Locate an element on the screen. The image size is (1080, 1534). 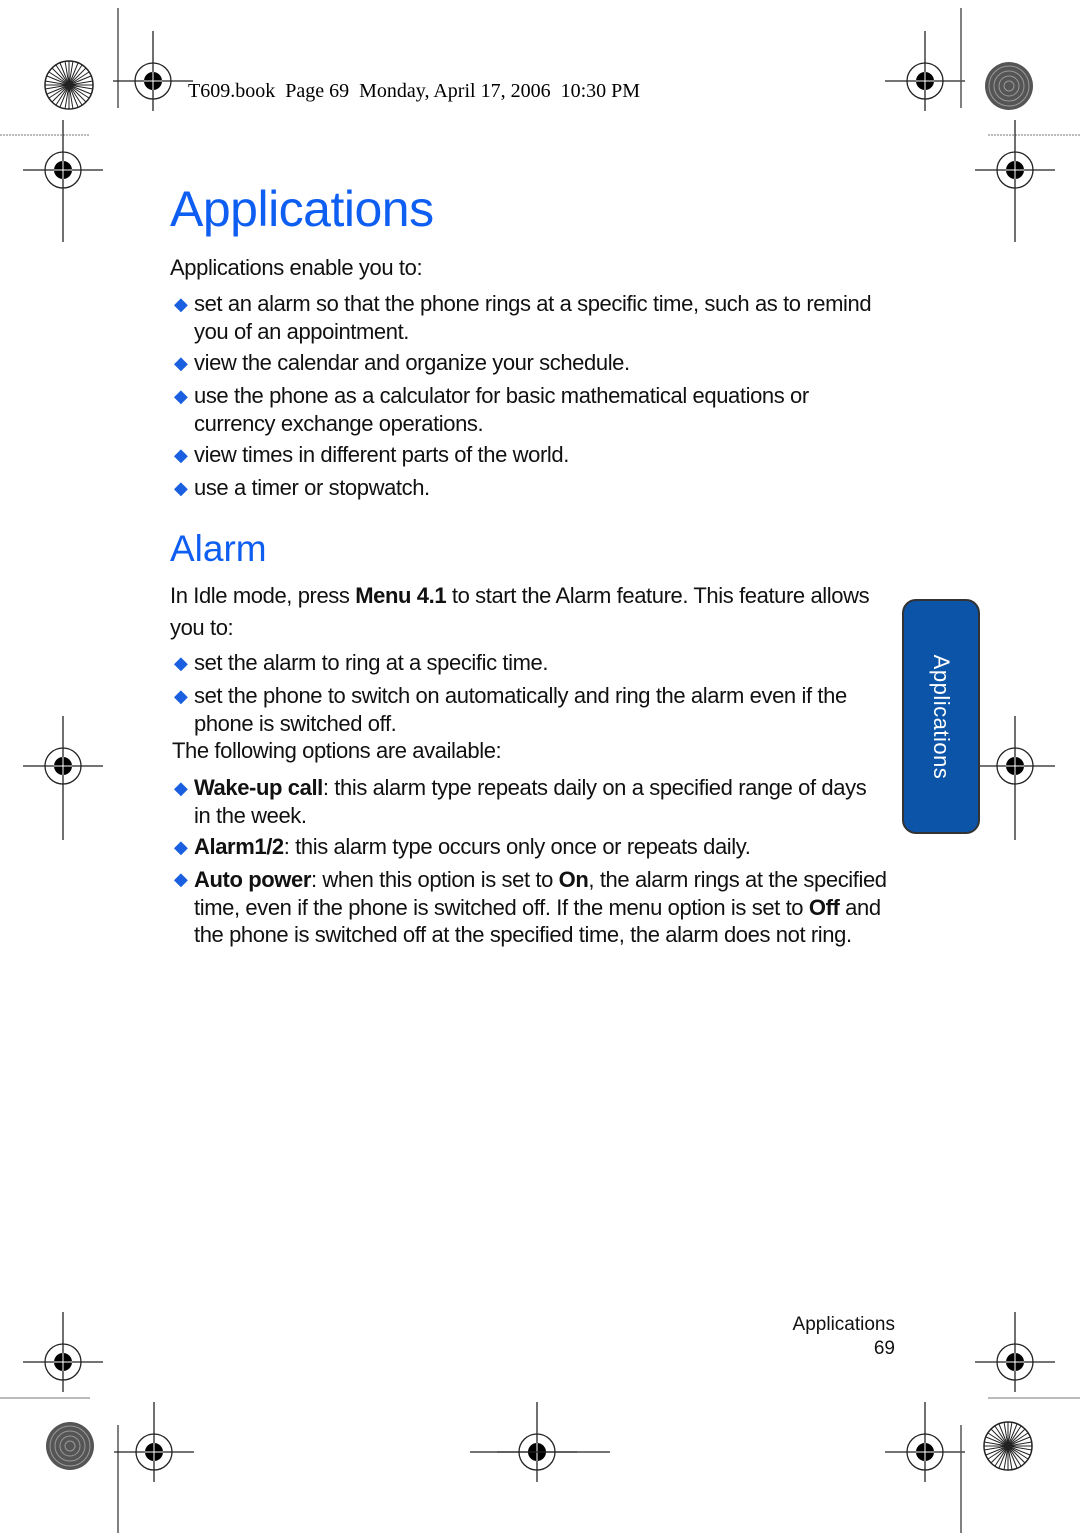
option-term: Wake-up call is located at coordinates (258, 787).